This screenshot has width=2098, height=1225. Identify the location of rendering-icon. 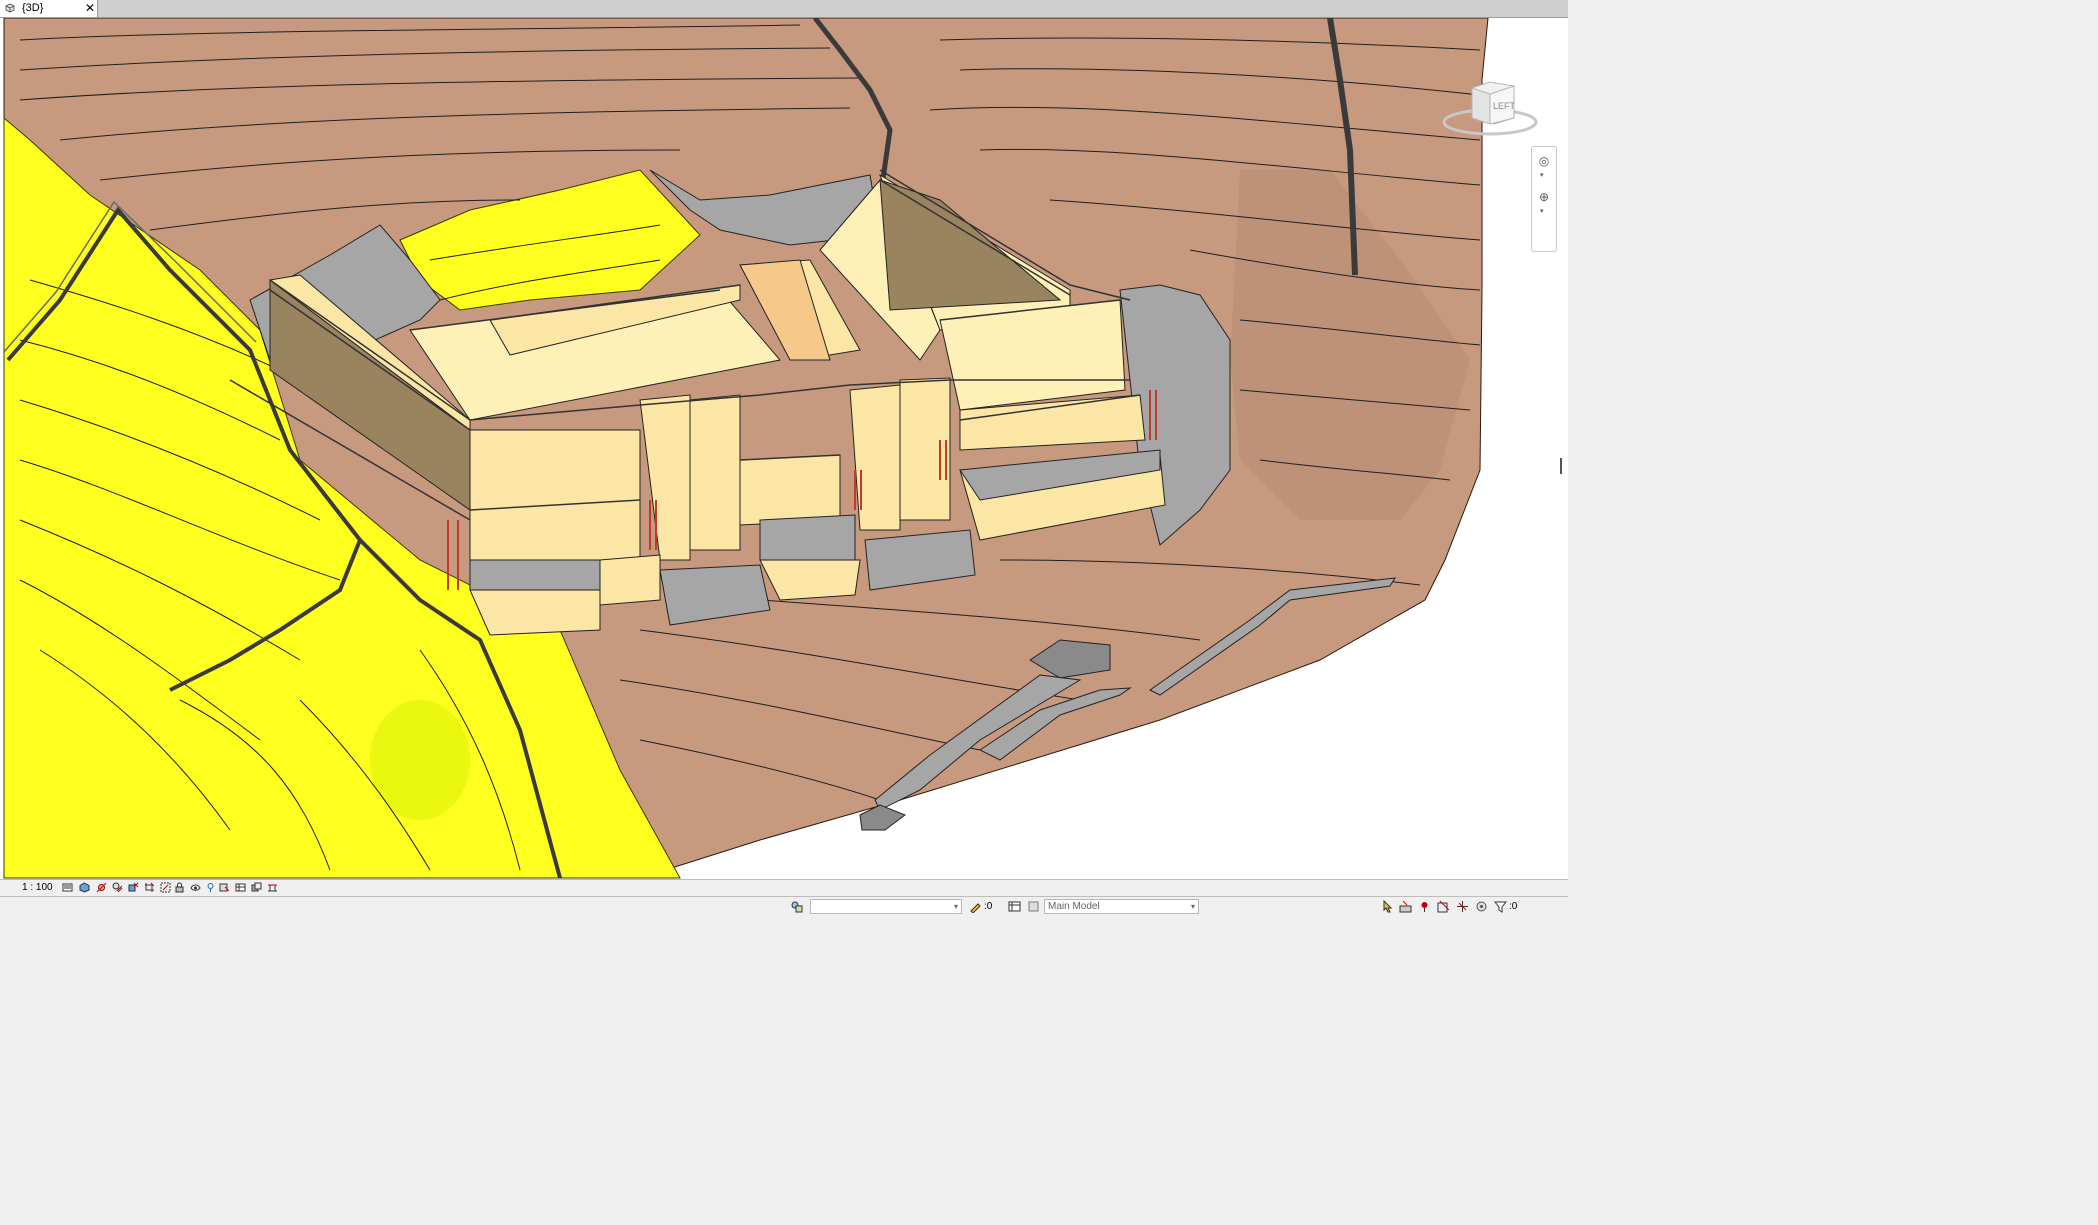
(133, 887).